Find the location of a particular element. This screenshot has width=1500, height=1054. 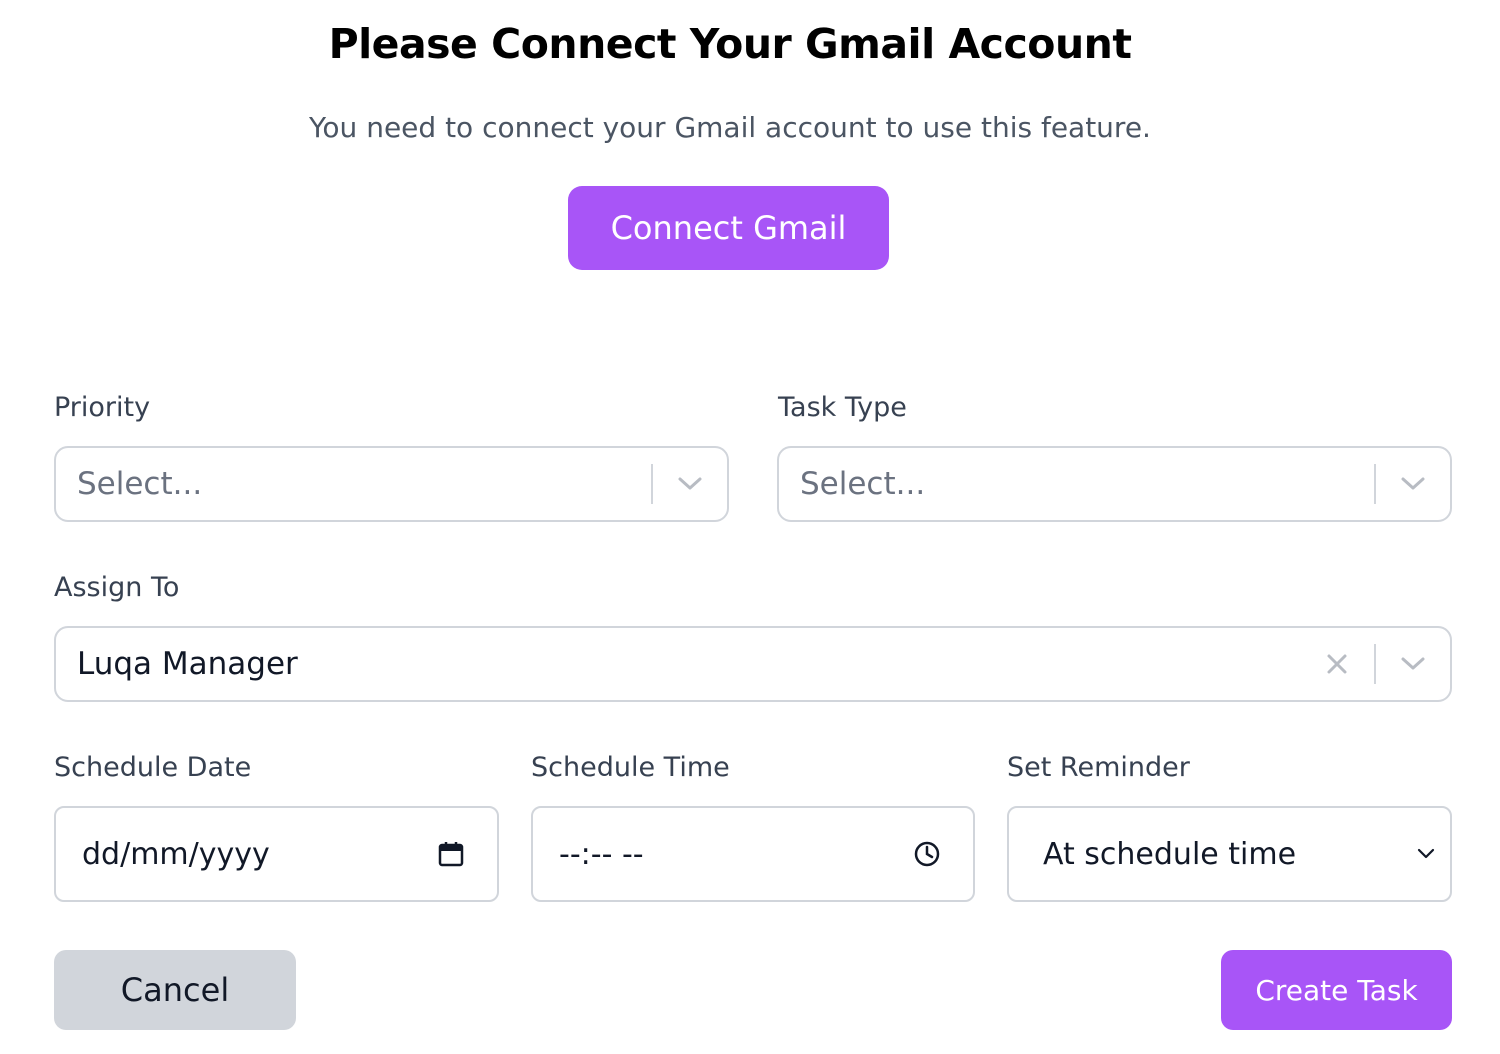

assign-to-select: Luqa Manager is located at coordinates (753, 664).